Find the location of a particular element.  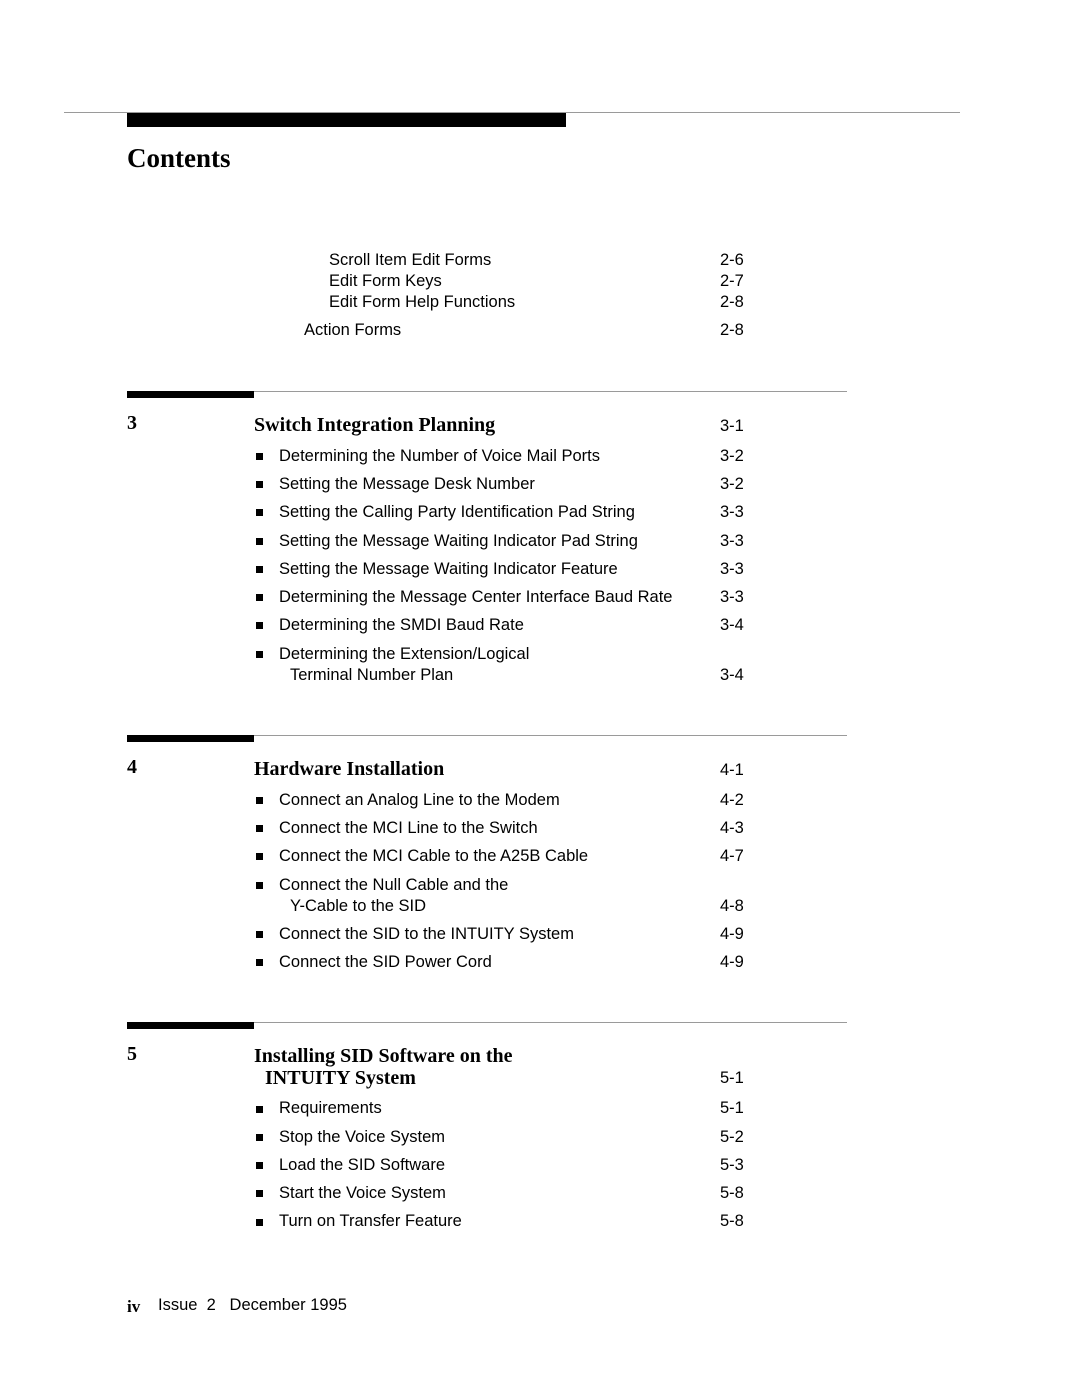

toc-entry-label: Connect the MCI Line to the Switch is located at coordinates (408, 828).